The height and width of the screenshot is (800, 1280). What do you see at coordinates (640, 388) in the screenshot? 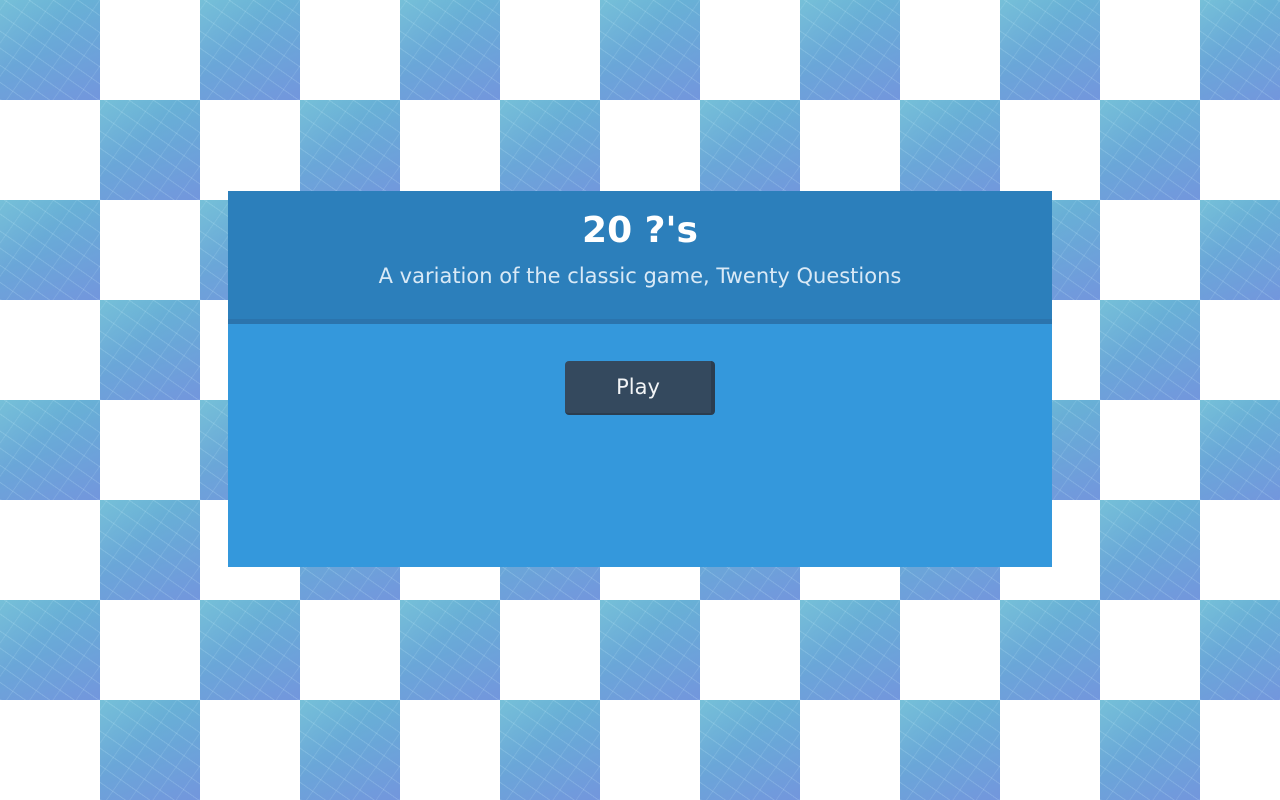
I see `play-button: Play` at bounding box center [640, 388].